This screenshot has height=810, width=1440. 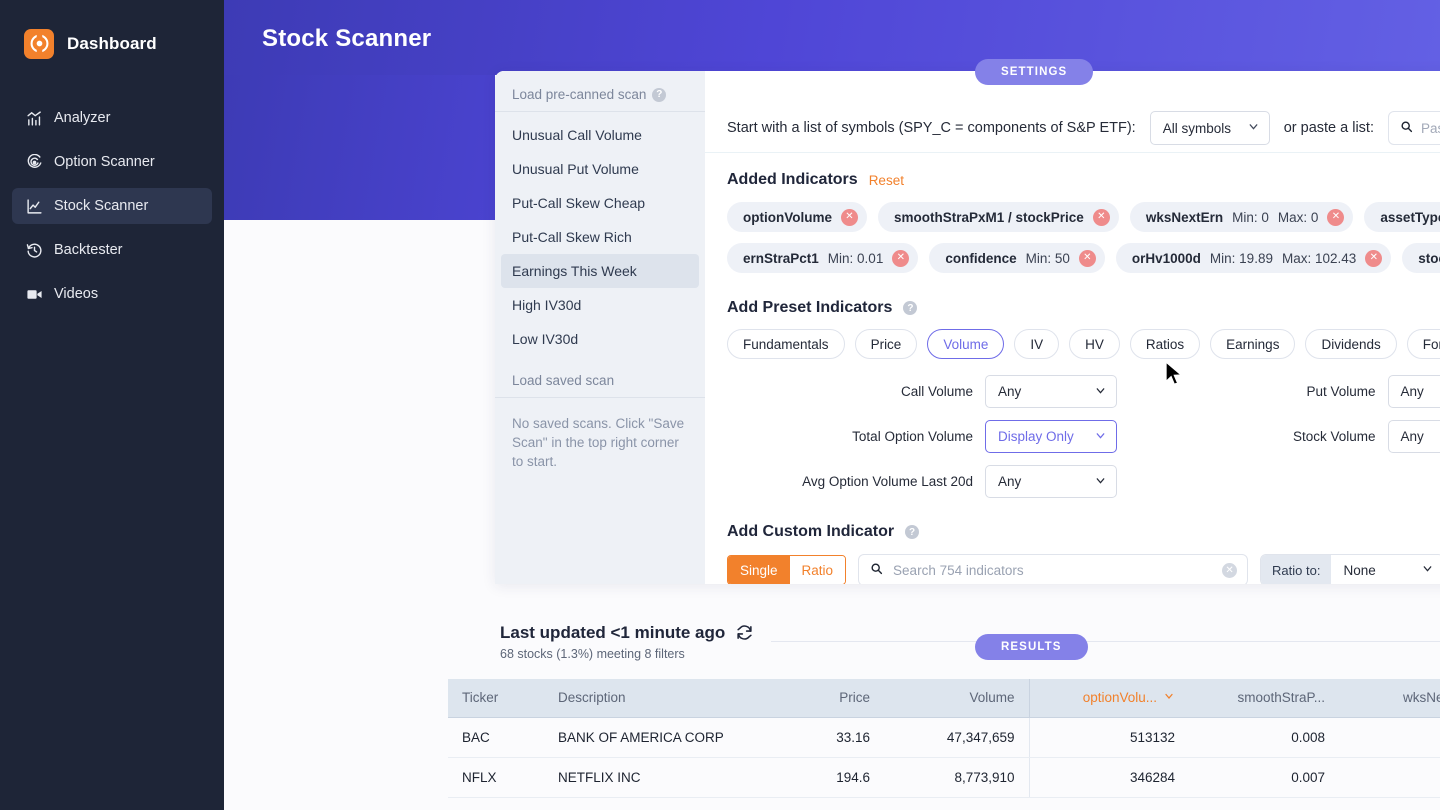 What do you see at coordinates (786, 344) in the screenshot?
I see `preset-pill-fundamentals: Fundamentals` at bounding box center [786, 344].